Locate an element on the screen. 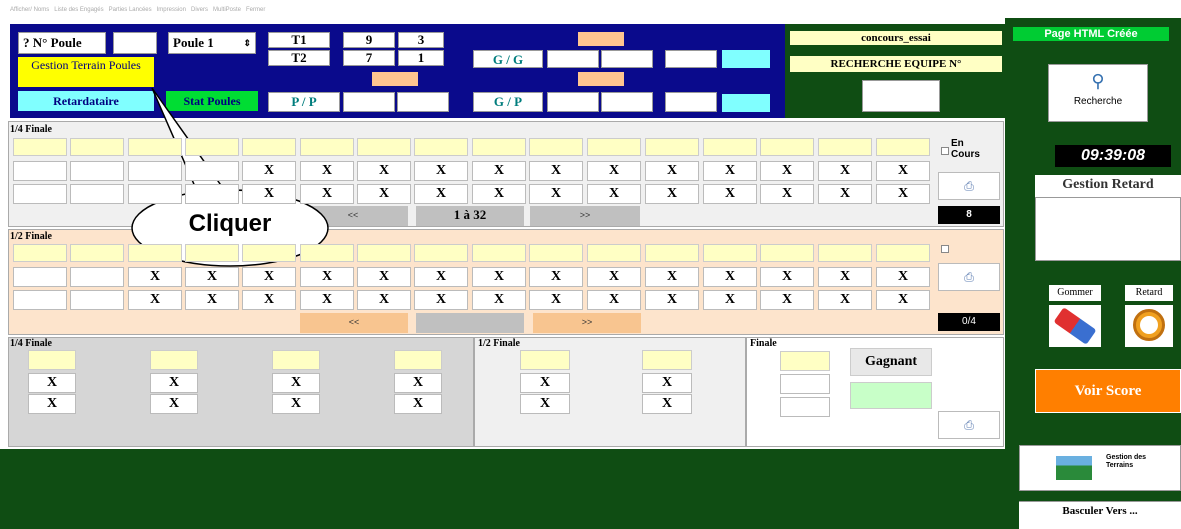 The width and height of the screenshot is (1181, 529). printer-icon: ⎙ is located at coordinates (969, 186).